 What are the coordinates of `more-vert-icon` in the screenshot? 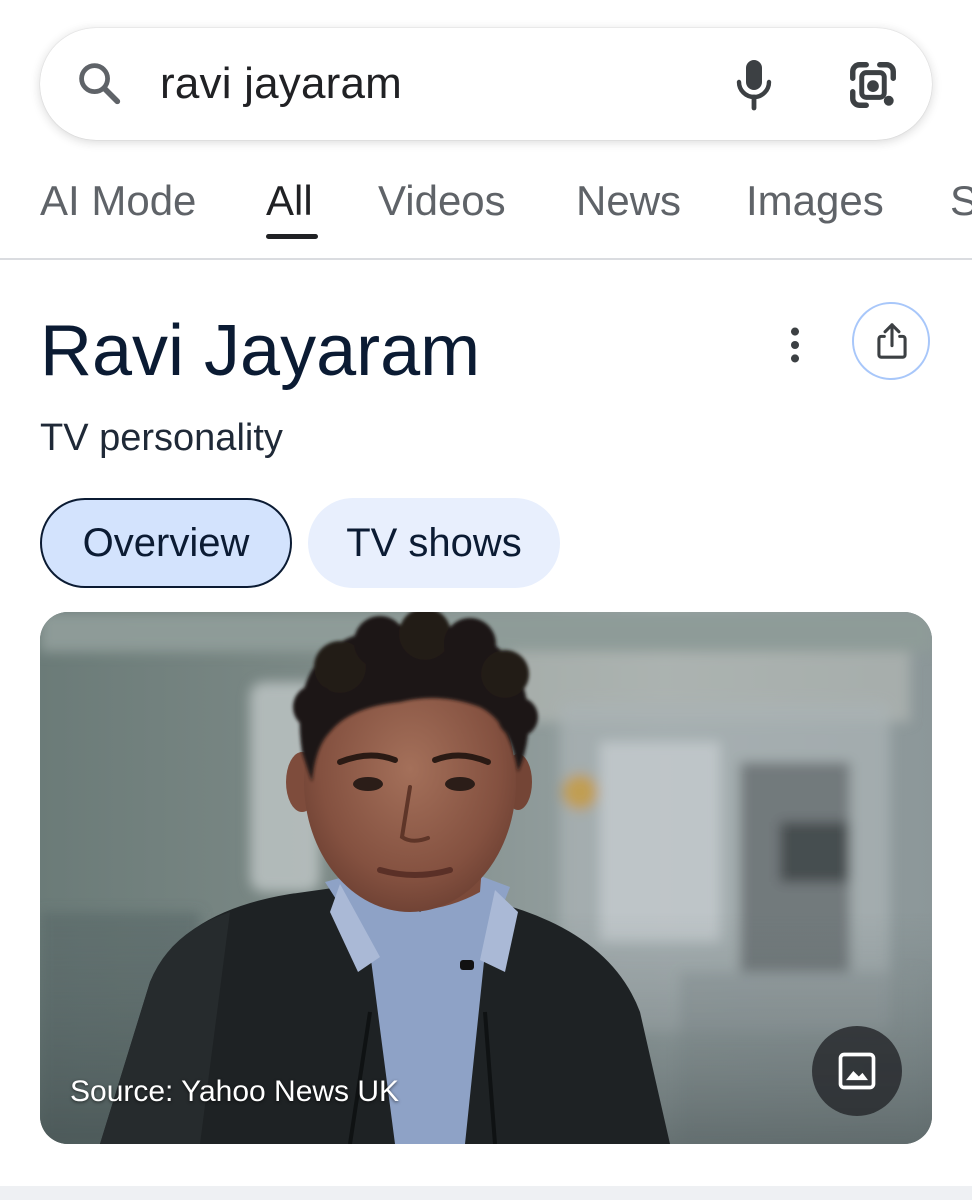 It's located at (795, 345).